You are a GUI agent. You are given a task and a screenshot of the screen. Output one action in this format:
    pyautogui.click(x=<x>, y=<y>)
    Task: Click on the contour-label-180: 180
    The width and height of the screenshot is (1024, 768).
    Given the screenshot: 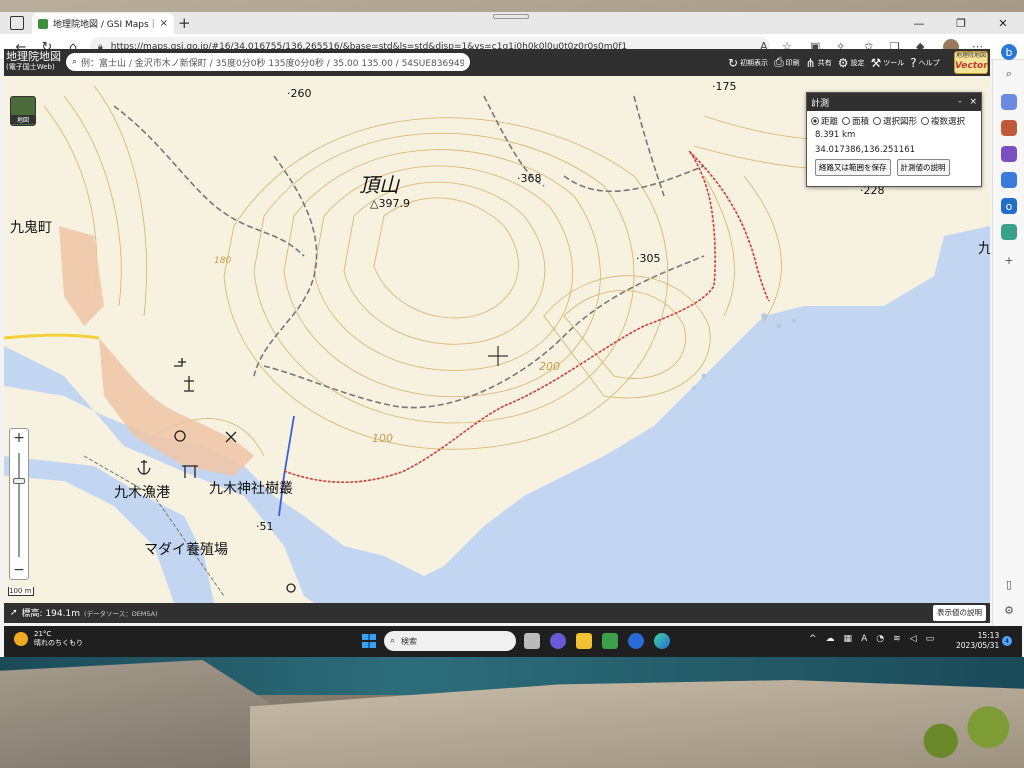 What is the action you would take?
    pyautogui.click(x=223, y=261)
    